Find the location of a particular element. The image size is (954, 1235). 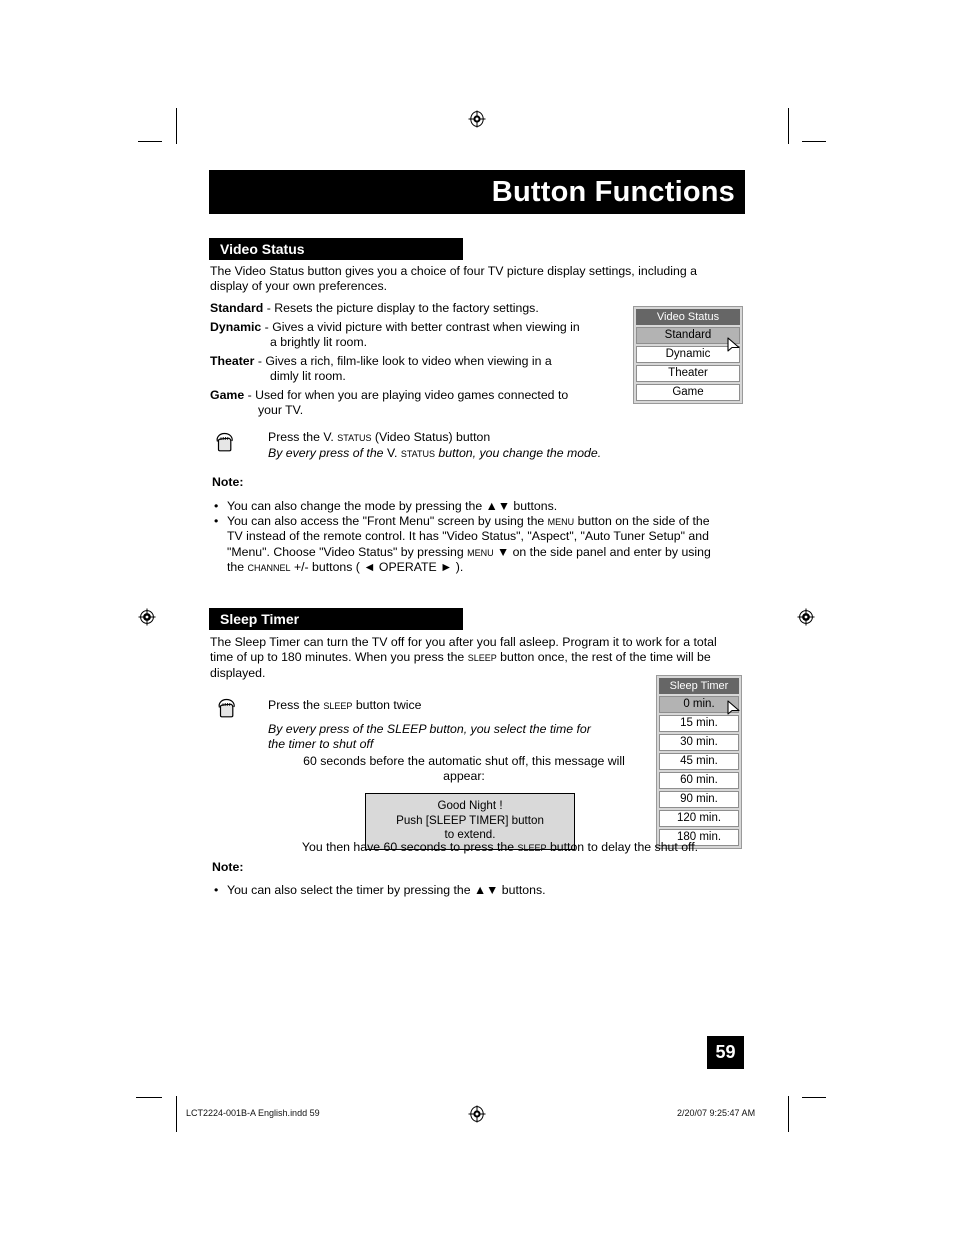

osd-video-status-item-dynamic: Dynamic is located at coordinates (688, 354).